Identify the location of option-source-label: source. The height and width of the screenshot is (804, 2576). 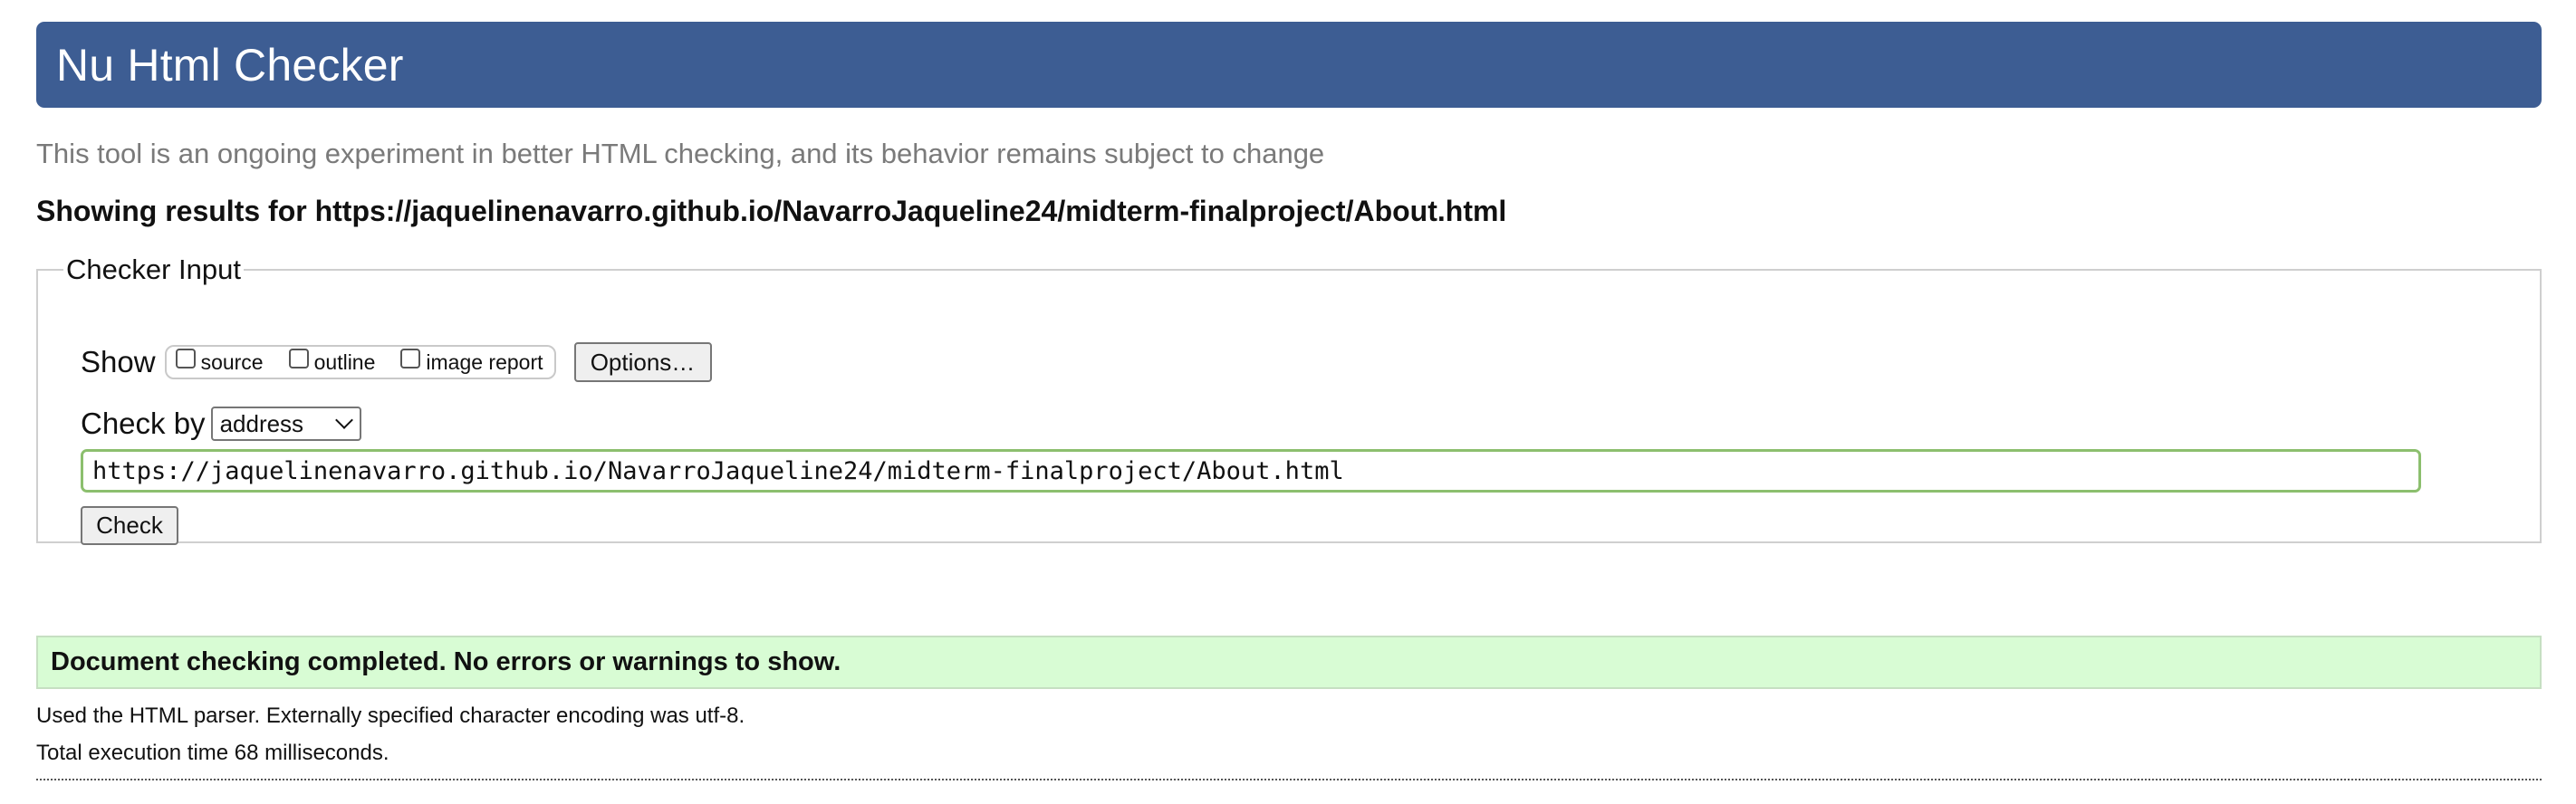
(232, 361).